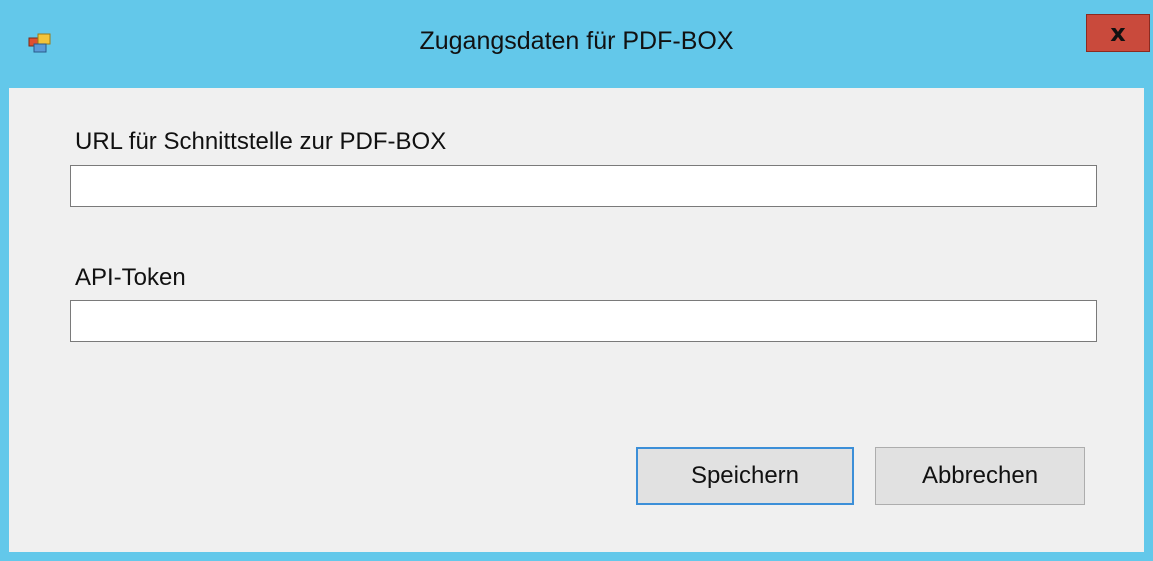  Describe the element at coordinates (261, 141) in the screenshot. I see `url-label: URL für Schnittstelle zur PDF-BOX` at that location.